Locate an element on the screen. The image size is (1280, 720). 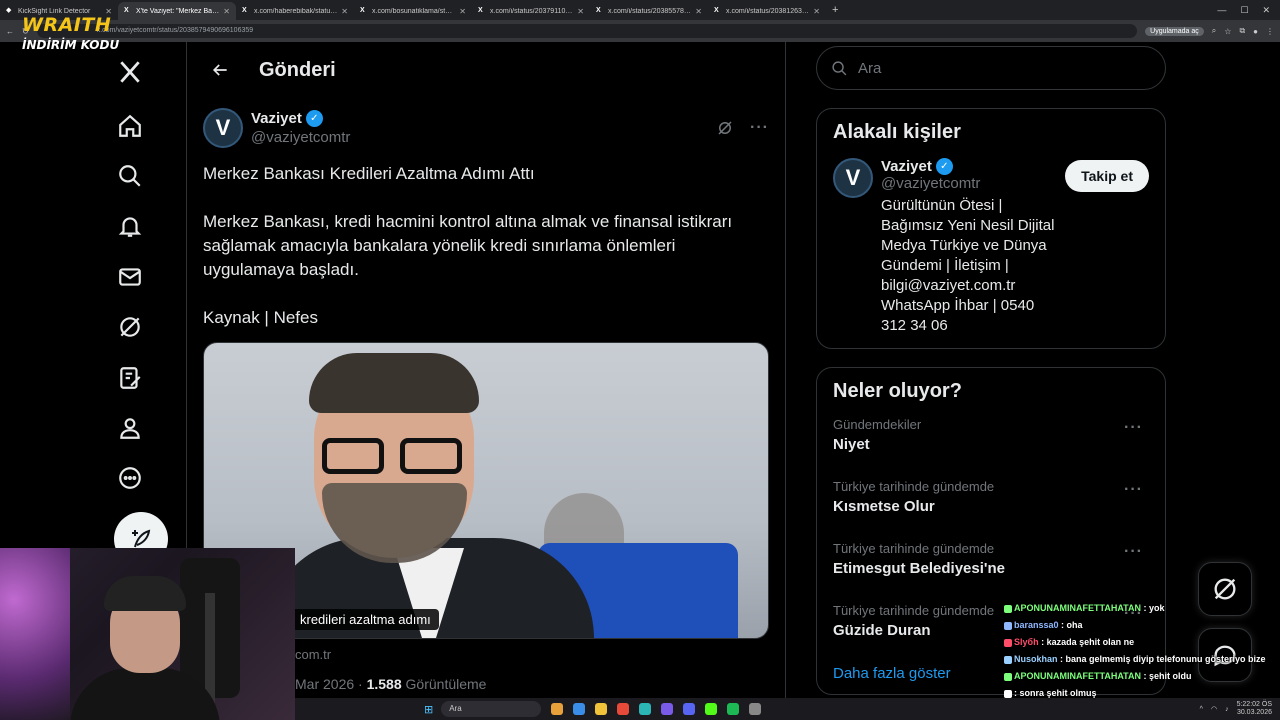
verified-badge-icon: ✓ is located at coordinates (314, 118).